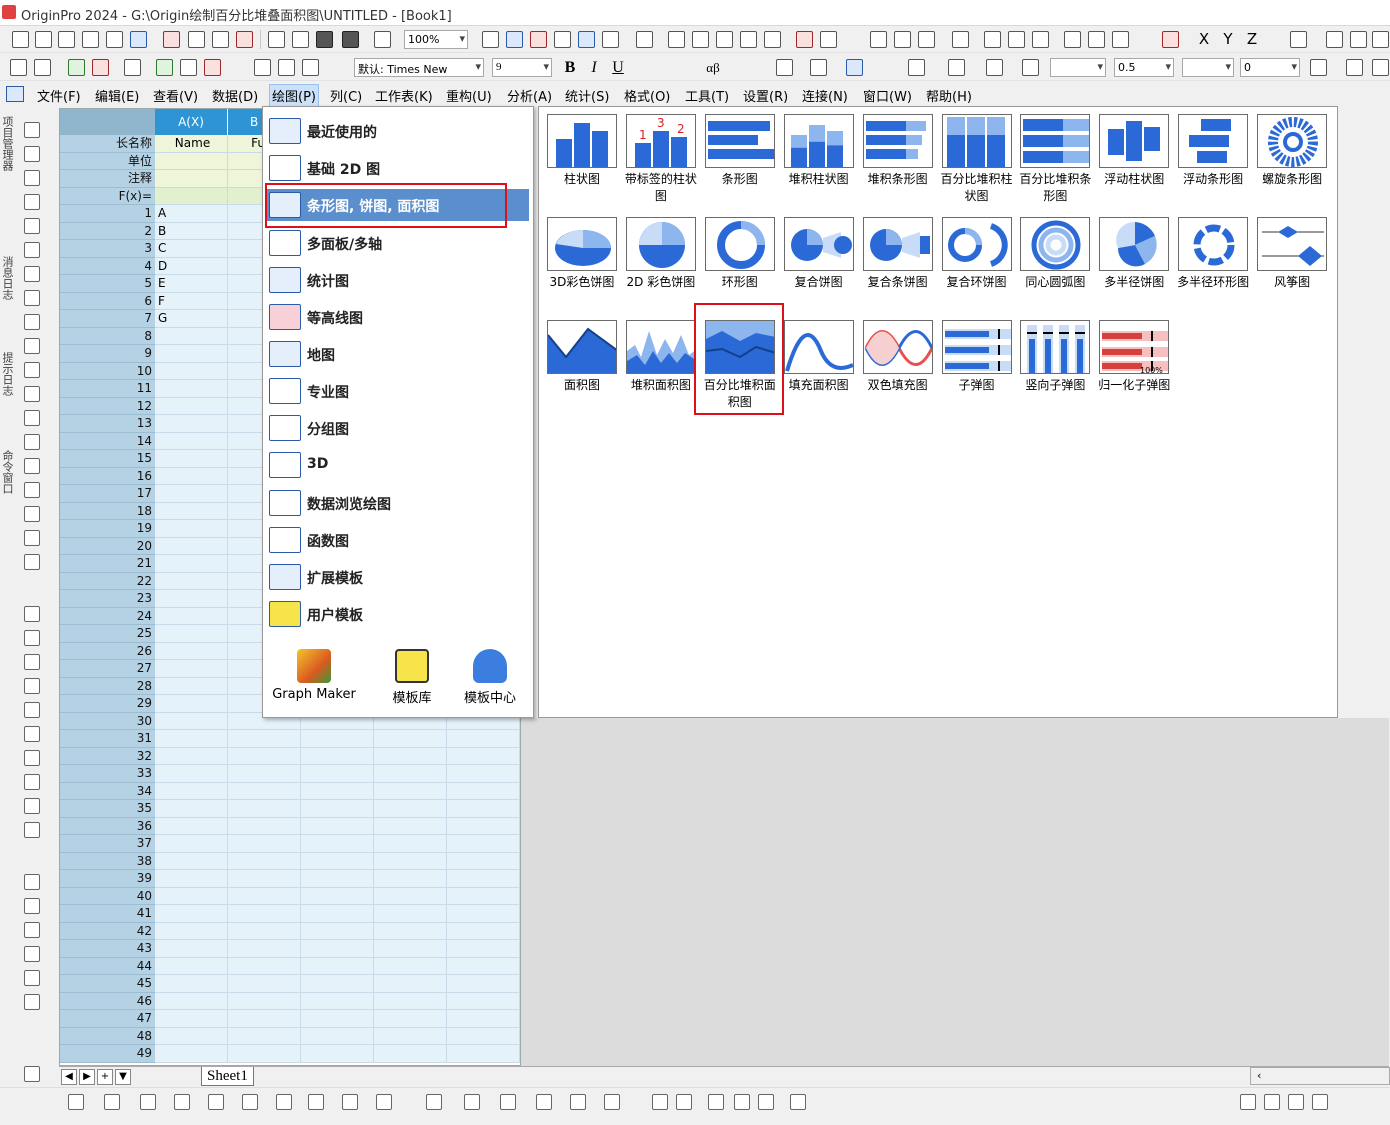 This screenshot has height=1125, width=1390. What do you see at coordinates (1134, 370) in the screenshot?
I see `gallery-item-normbullet: 100% 归一化子弹图` at bounding box center [1134, 370].